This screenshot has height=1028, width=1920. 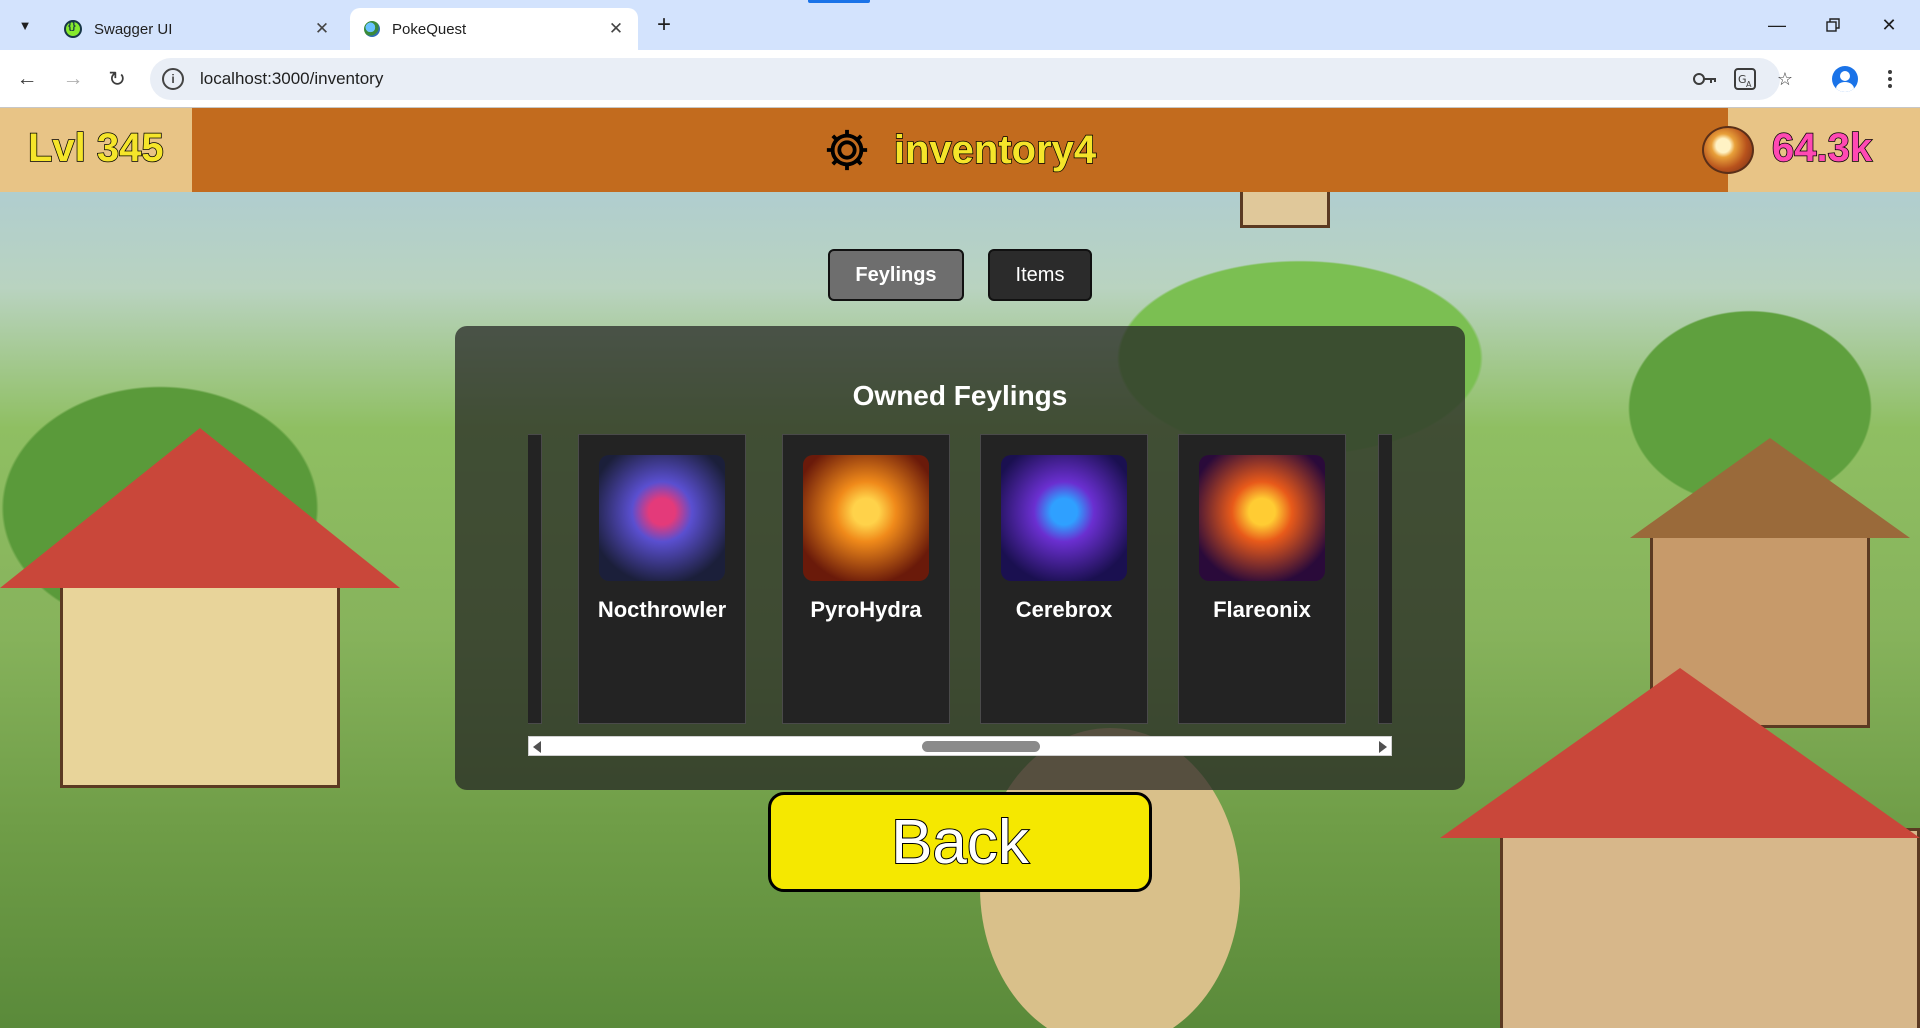 What do you see at coordinates (1833, 25) in the screenshot?
I see `restore-window-icon` at bounding box center [1833, 25].